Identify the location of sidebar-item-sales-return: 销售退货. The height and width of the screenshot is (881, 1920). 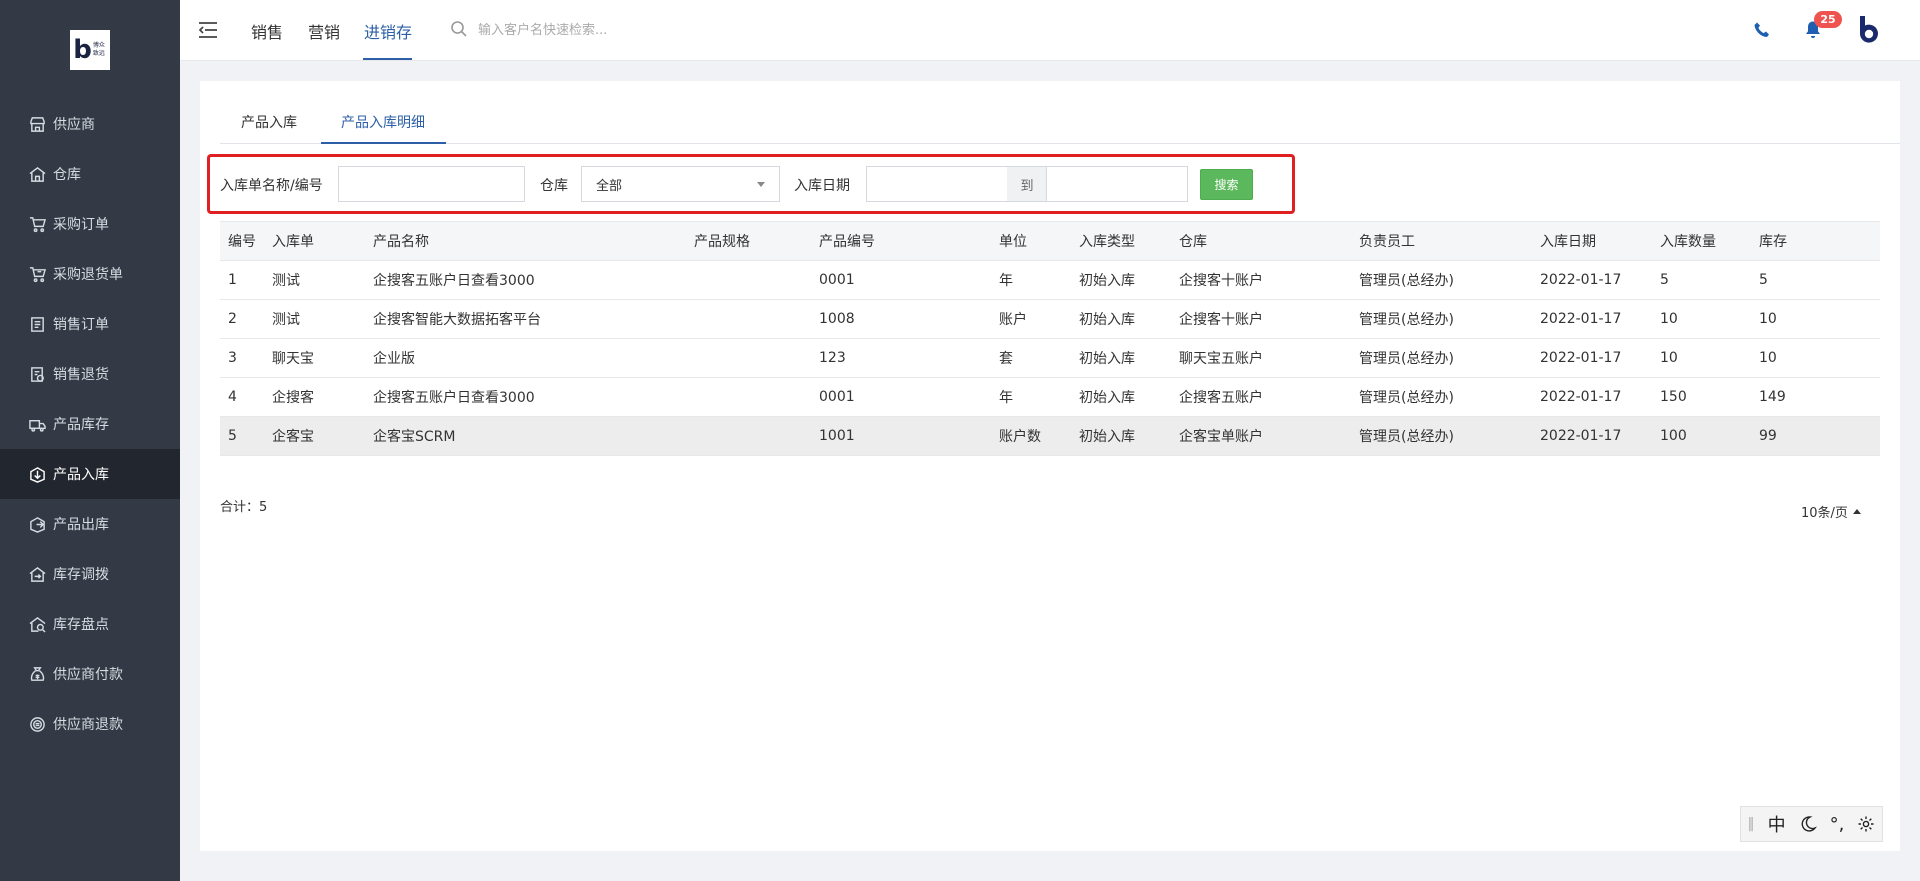
(90, 374).